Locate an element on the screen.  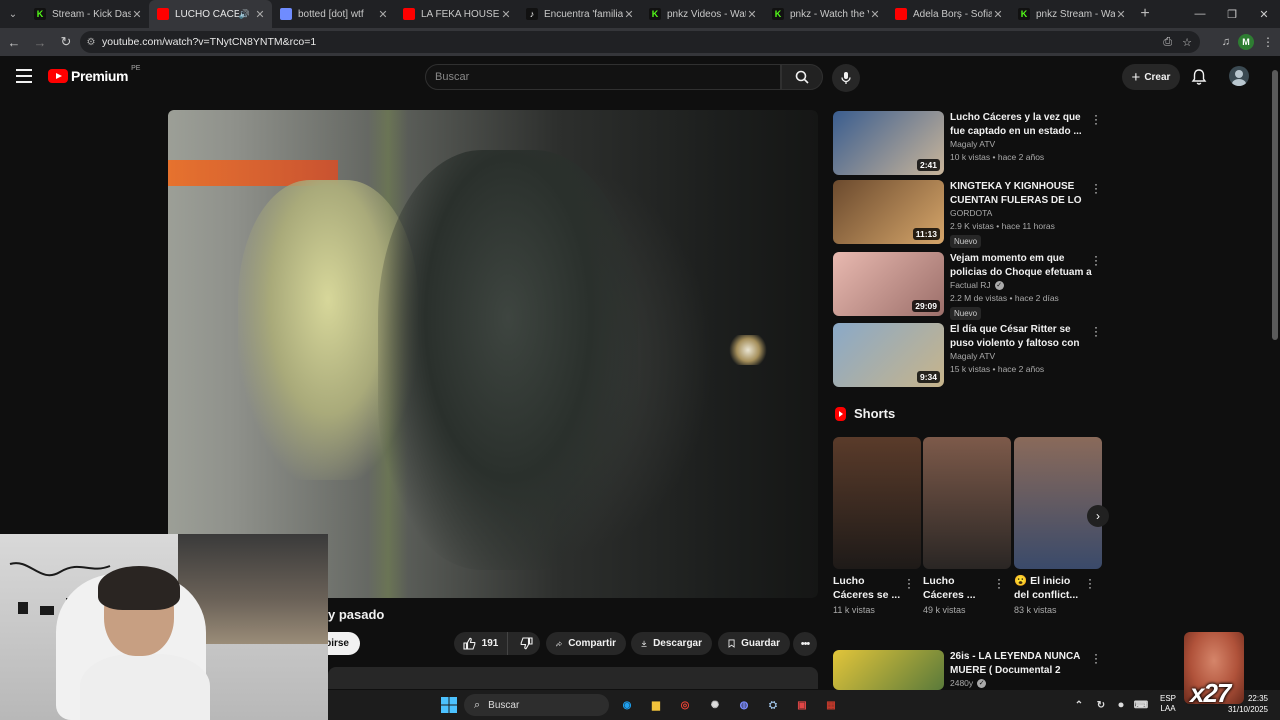
notifications-bell-icon is located at coordinates (1199, 77).